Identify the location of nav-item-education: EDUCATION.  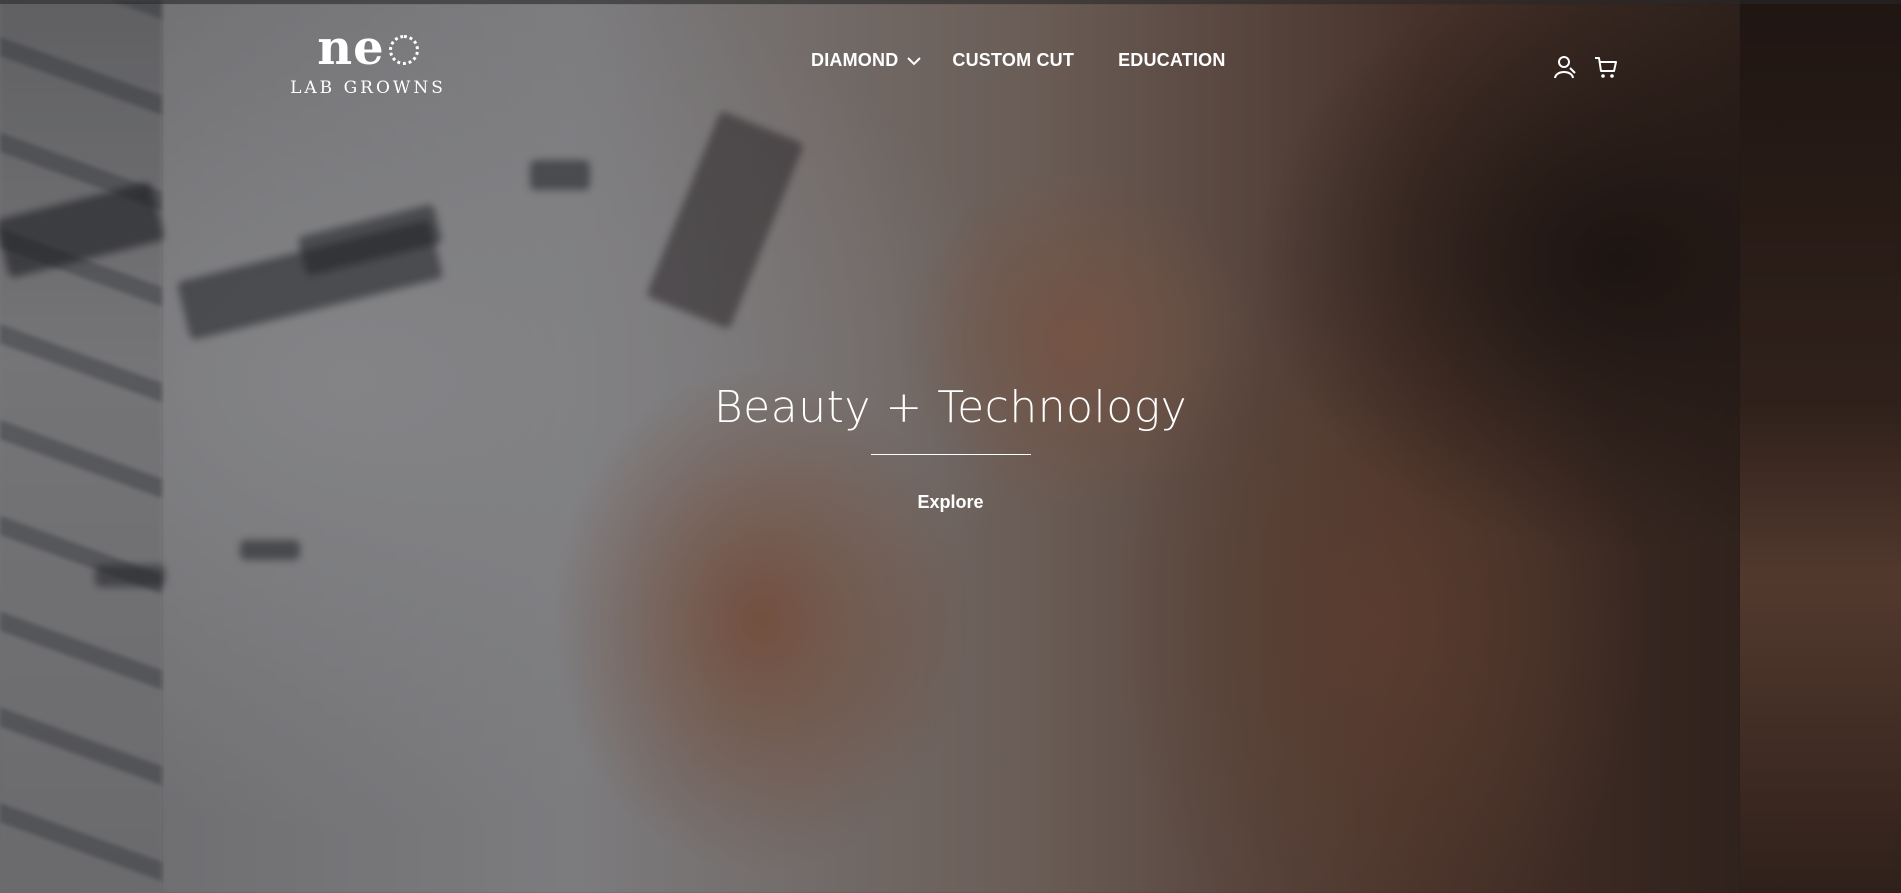
(1171, 60).